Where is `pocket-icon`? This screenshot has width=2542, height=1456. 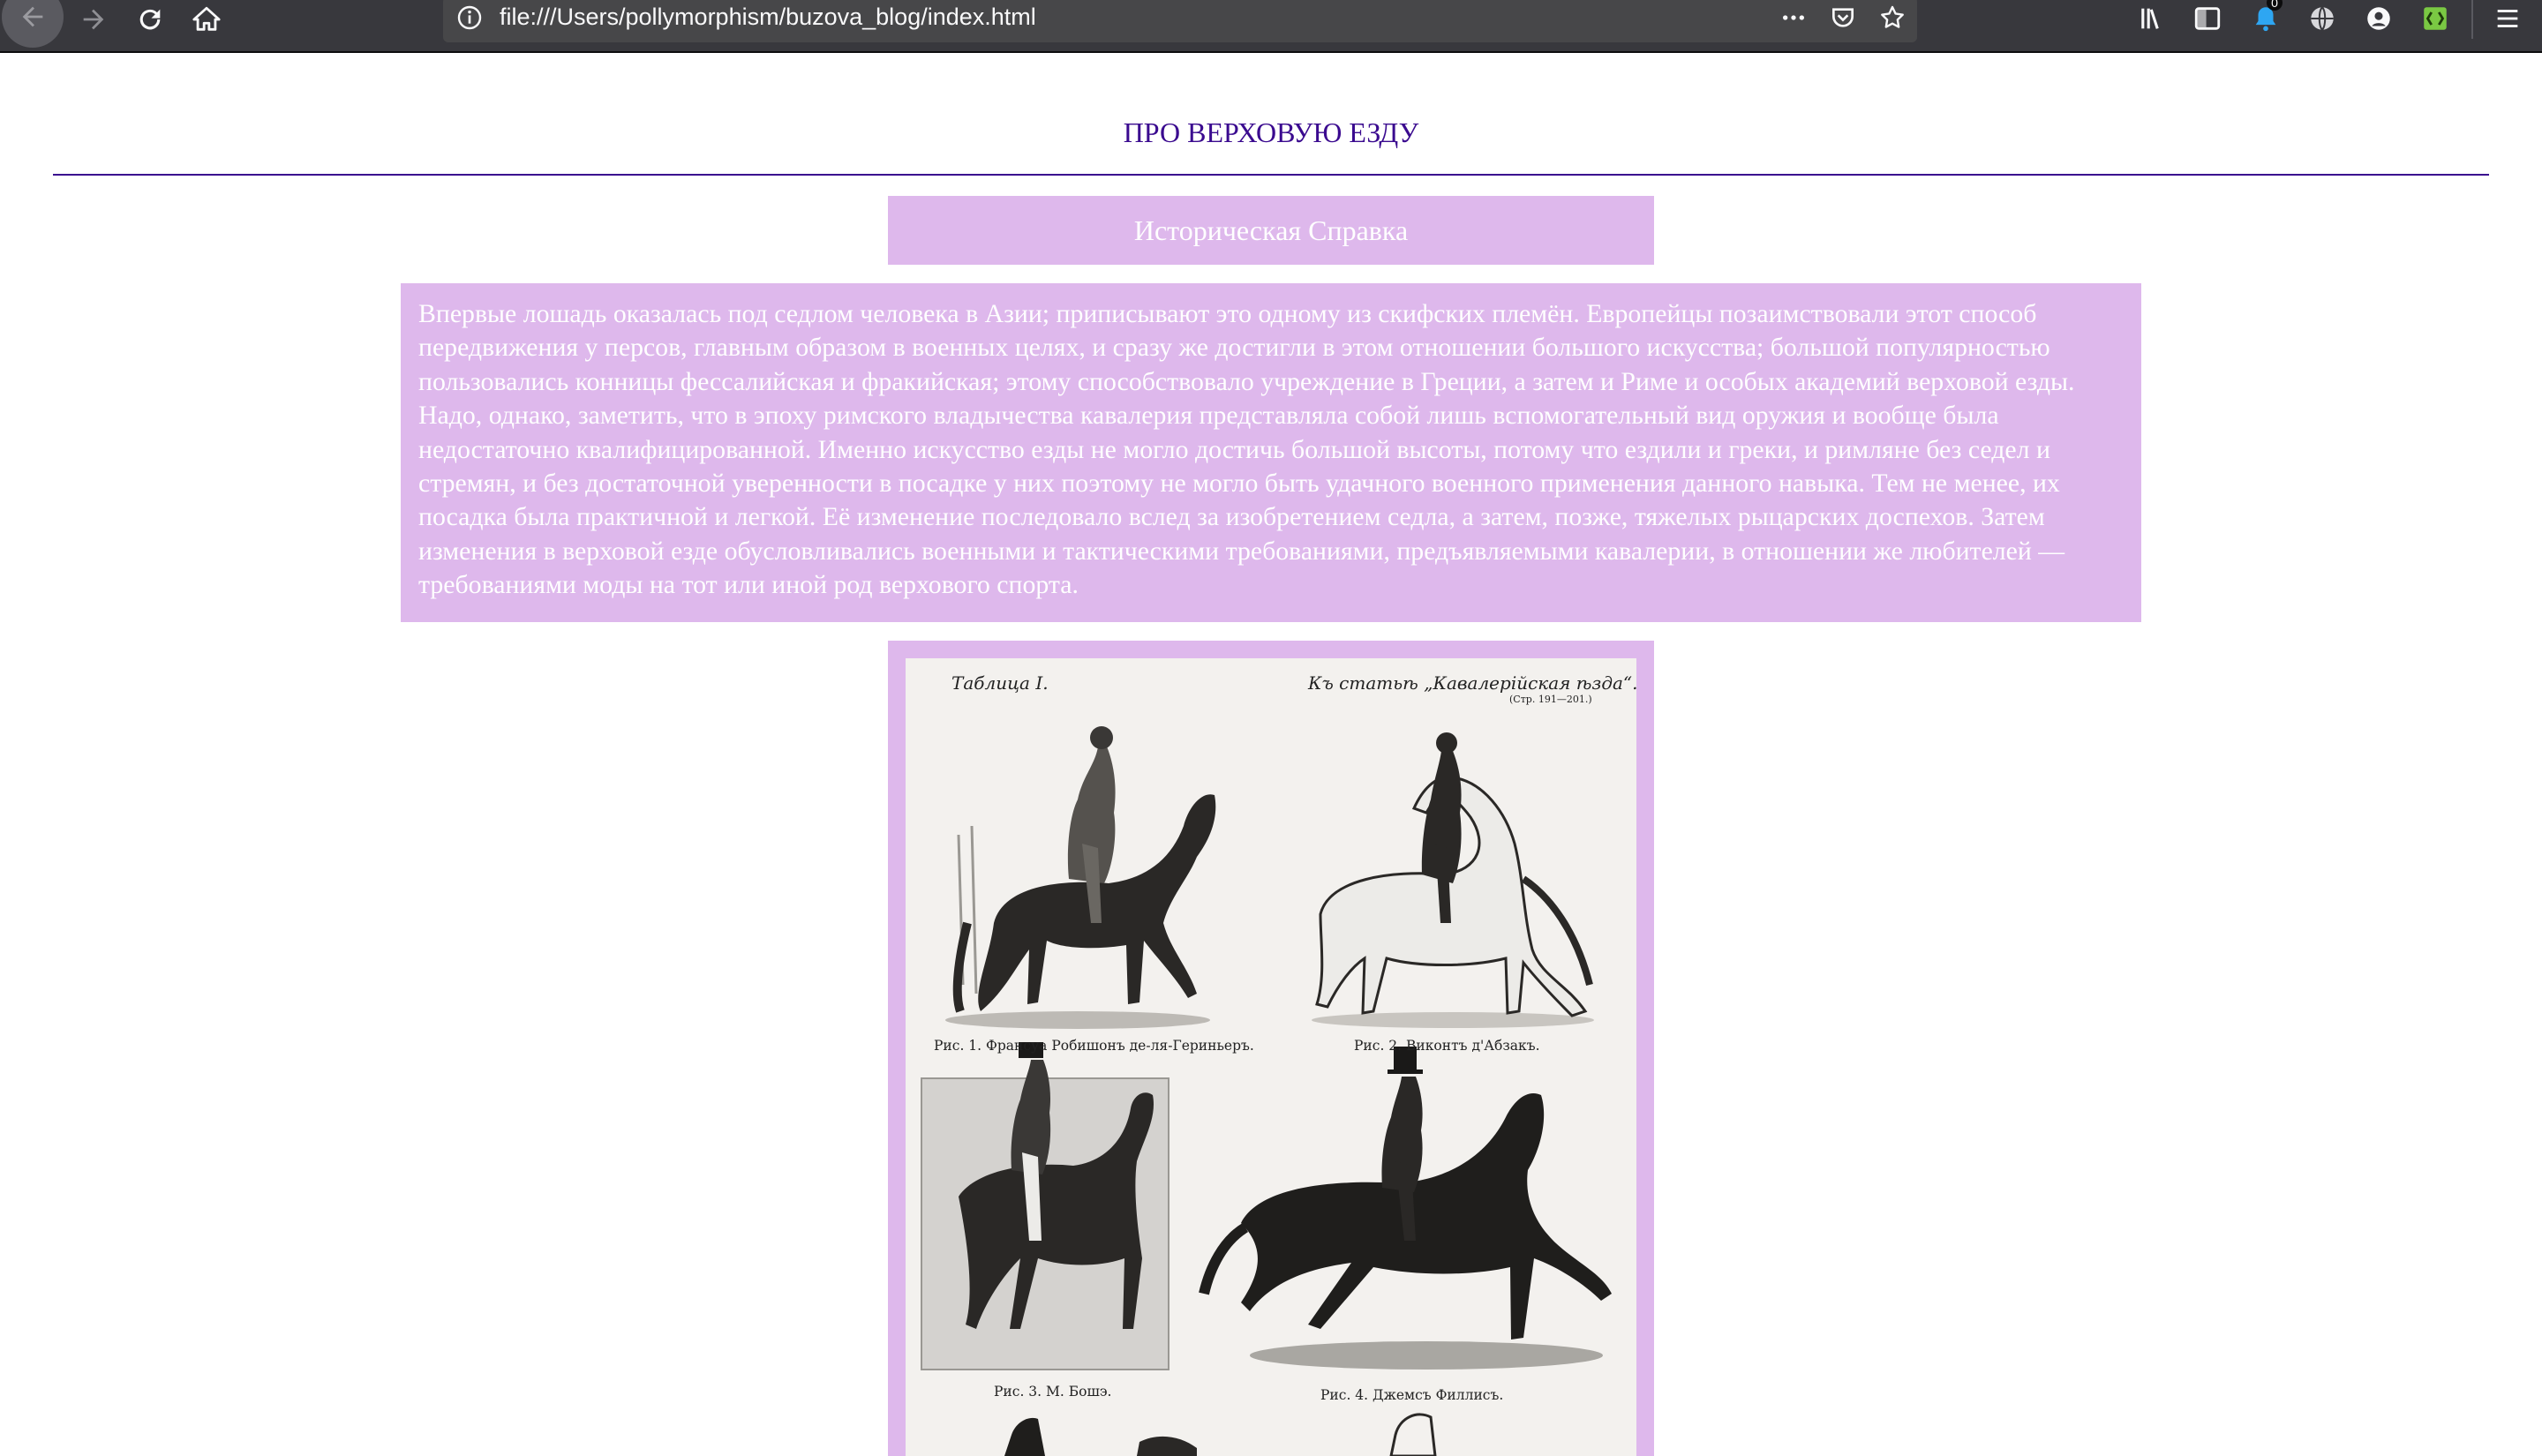
pocket-icon is located at coordinates (1843, 17).